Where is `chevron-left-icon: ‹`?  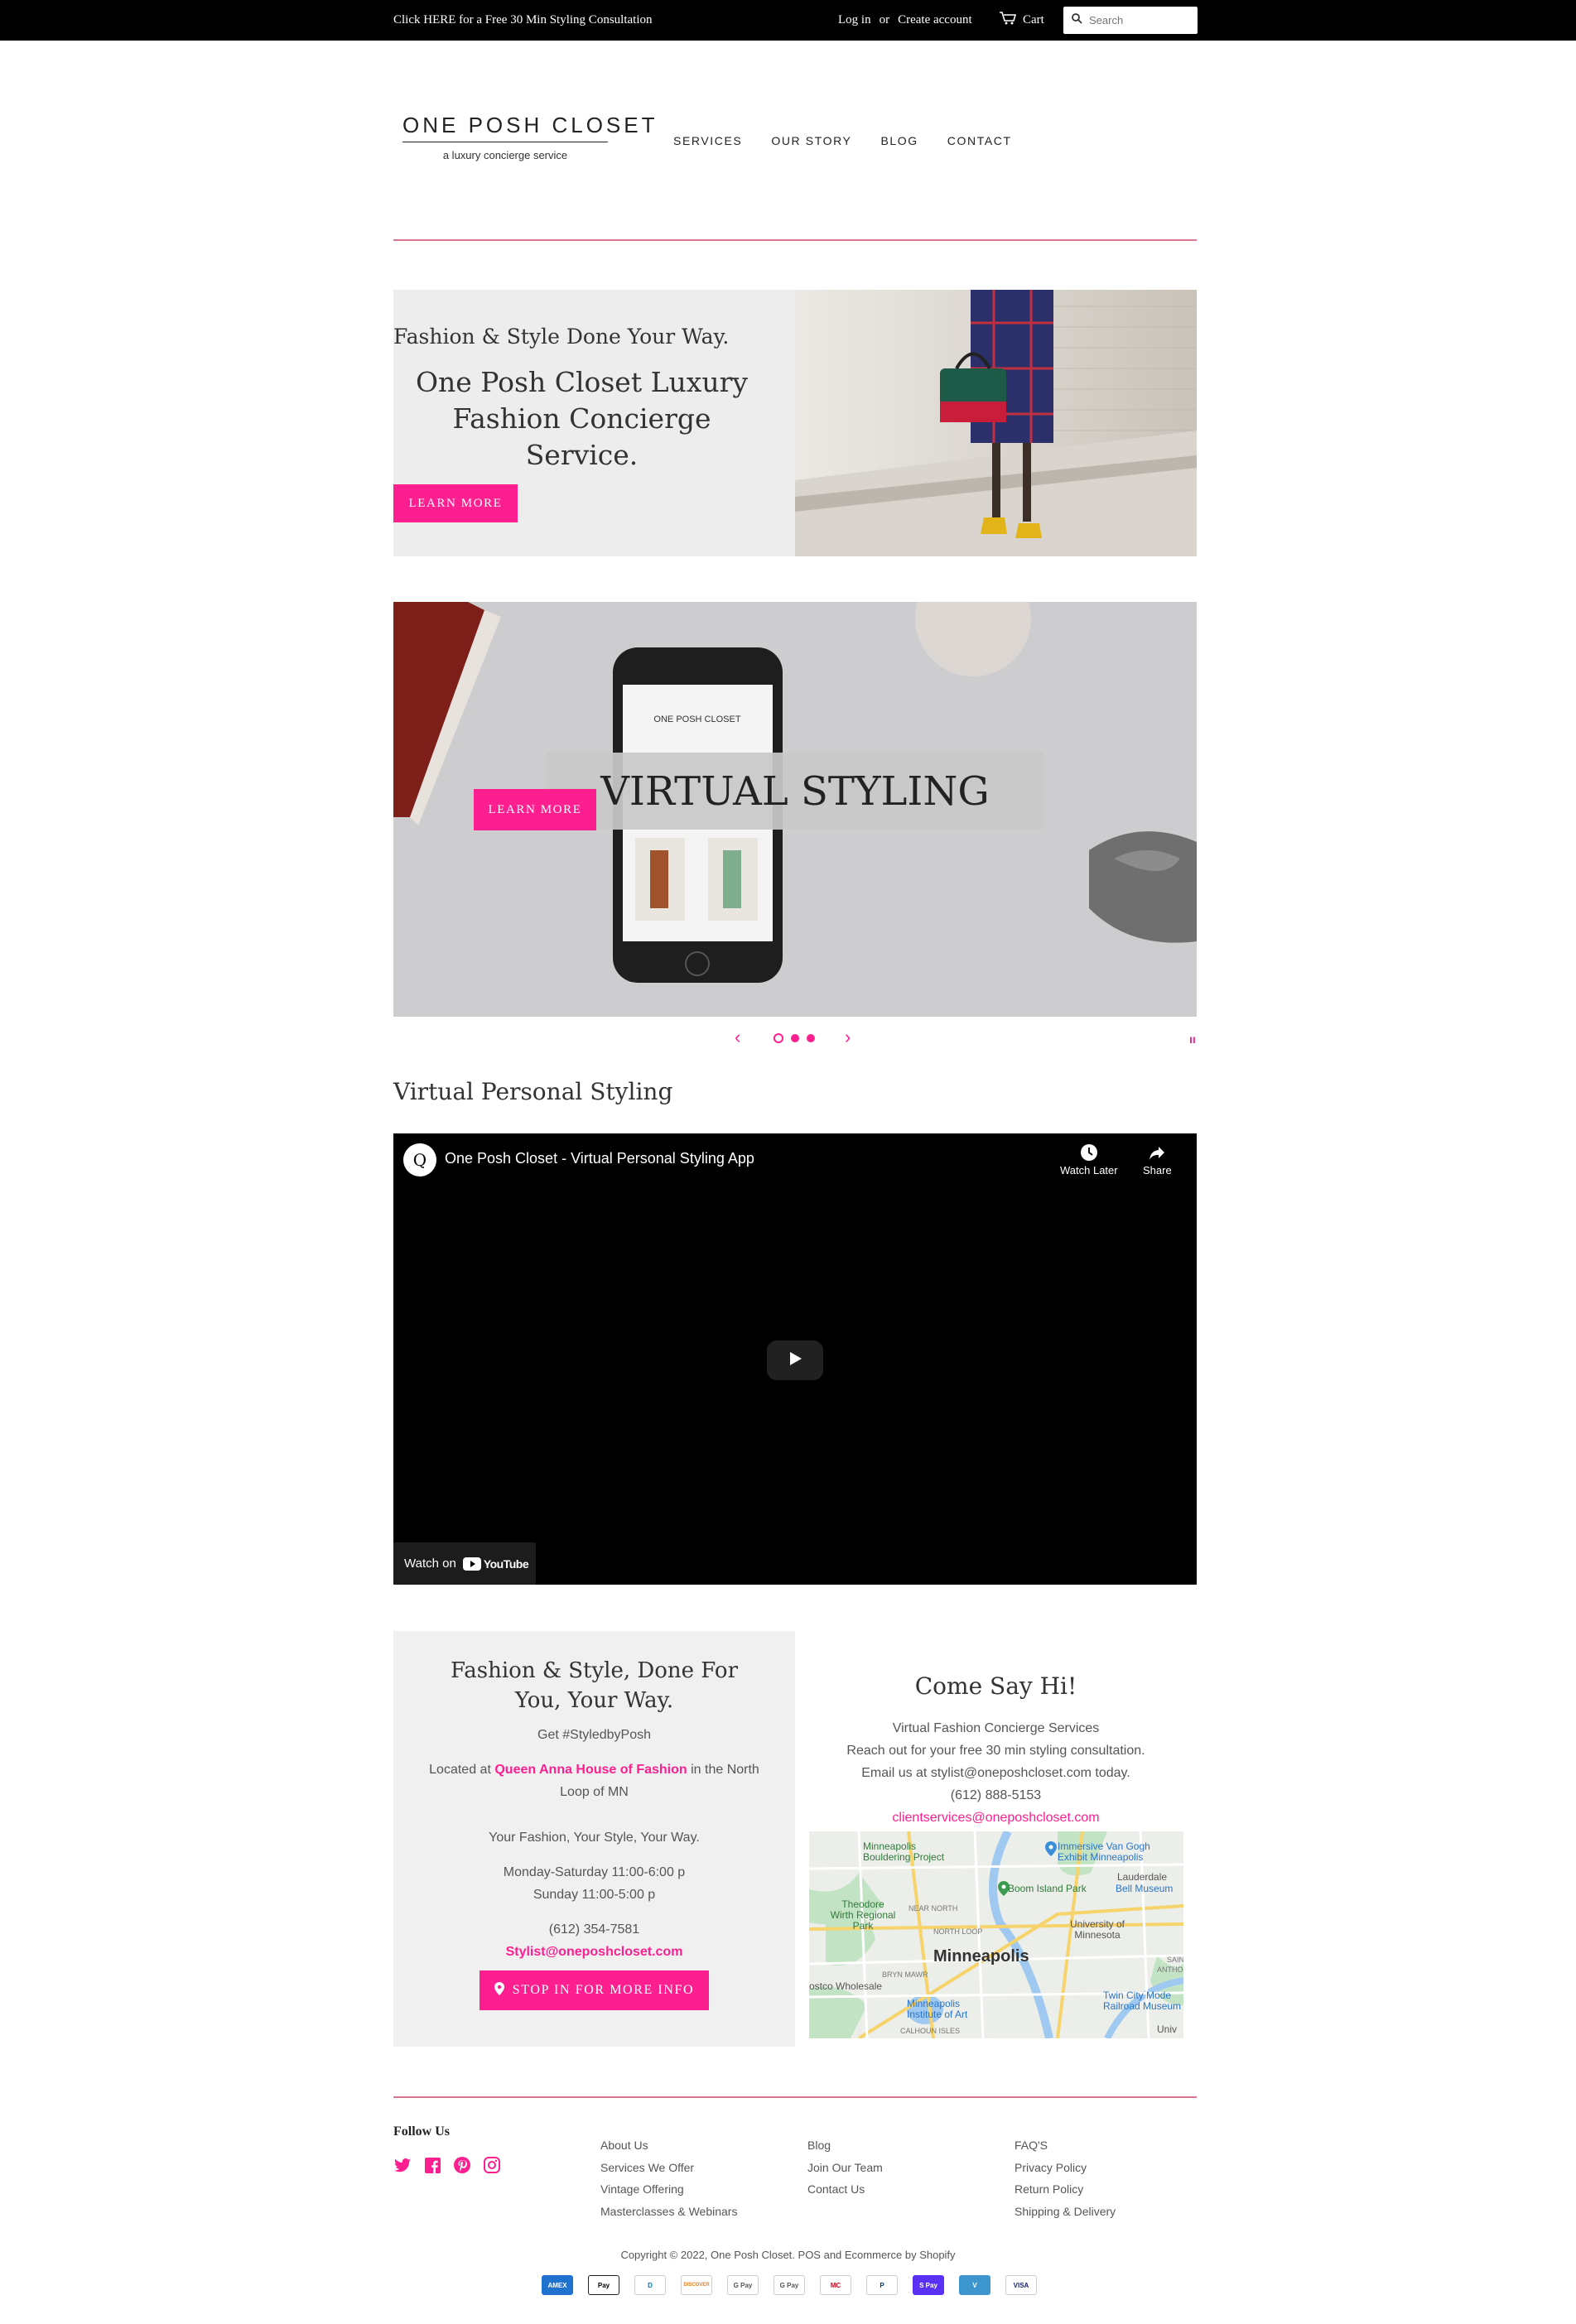 chevron-left-icon: ‹ is located at coordinates (738, 1037).